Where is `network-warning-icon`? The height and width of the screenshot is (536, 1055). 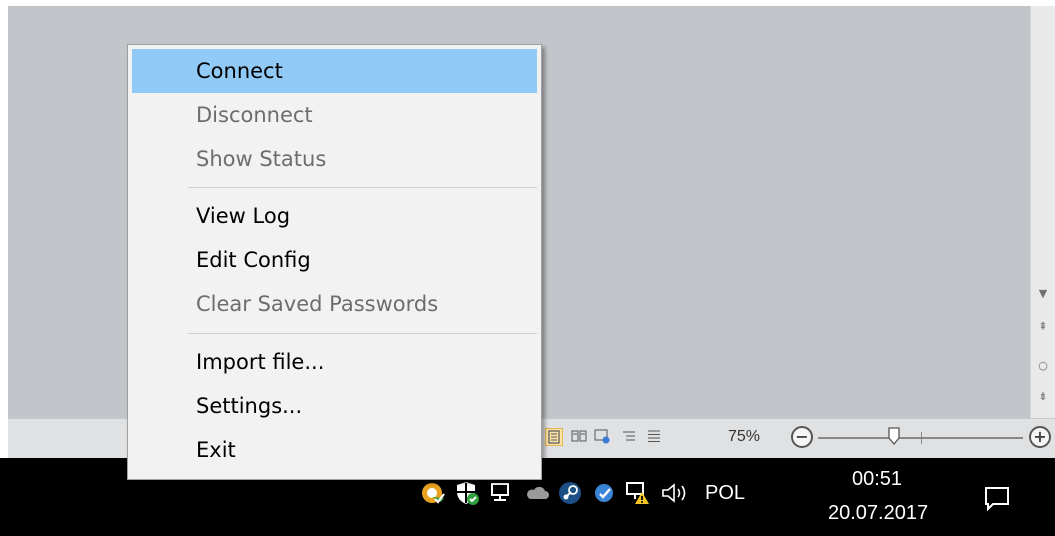 network-warning-icon is located at coordinates (638, 493).